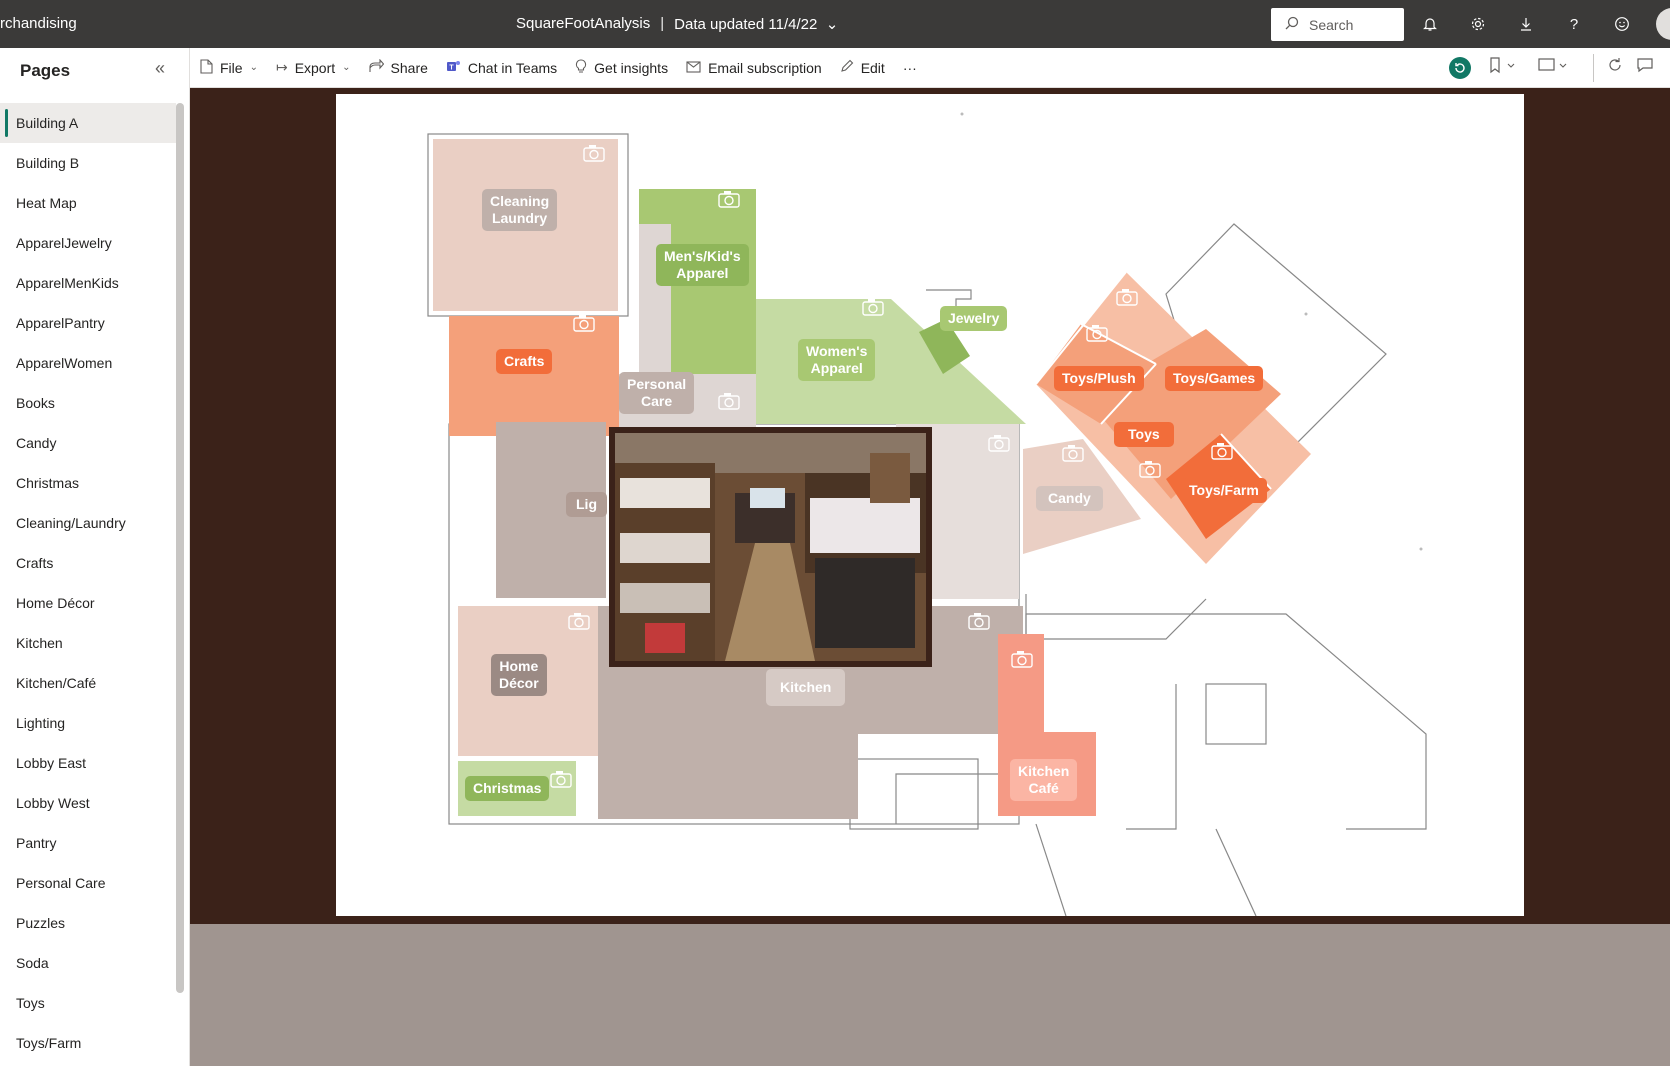 The image size is (1670, 1066). What do you see at coordinates (1460, 68) in the screenshot?
I see `reset-button` at bounding box center [1460, 68].